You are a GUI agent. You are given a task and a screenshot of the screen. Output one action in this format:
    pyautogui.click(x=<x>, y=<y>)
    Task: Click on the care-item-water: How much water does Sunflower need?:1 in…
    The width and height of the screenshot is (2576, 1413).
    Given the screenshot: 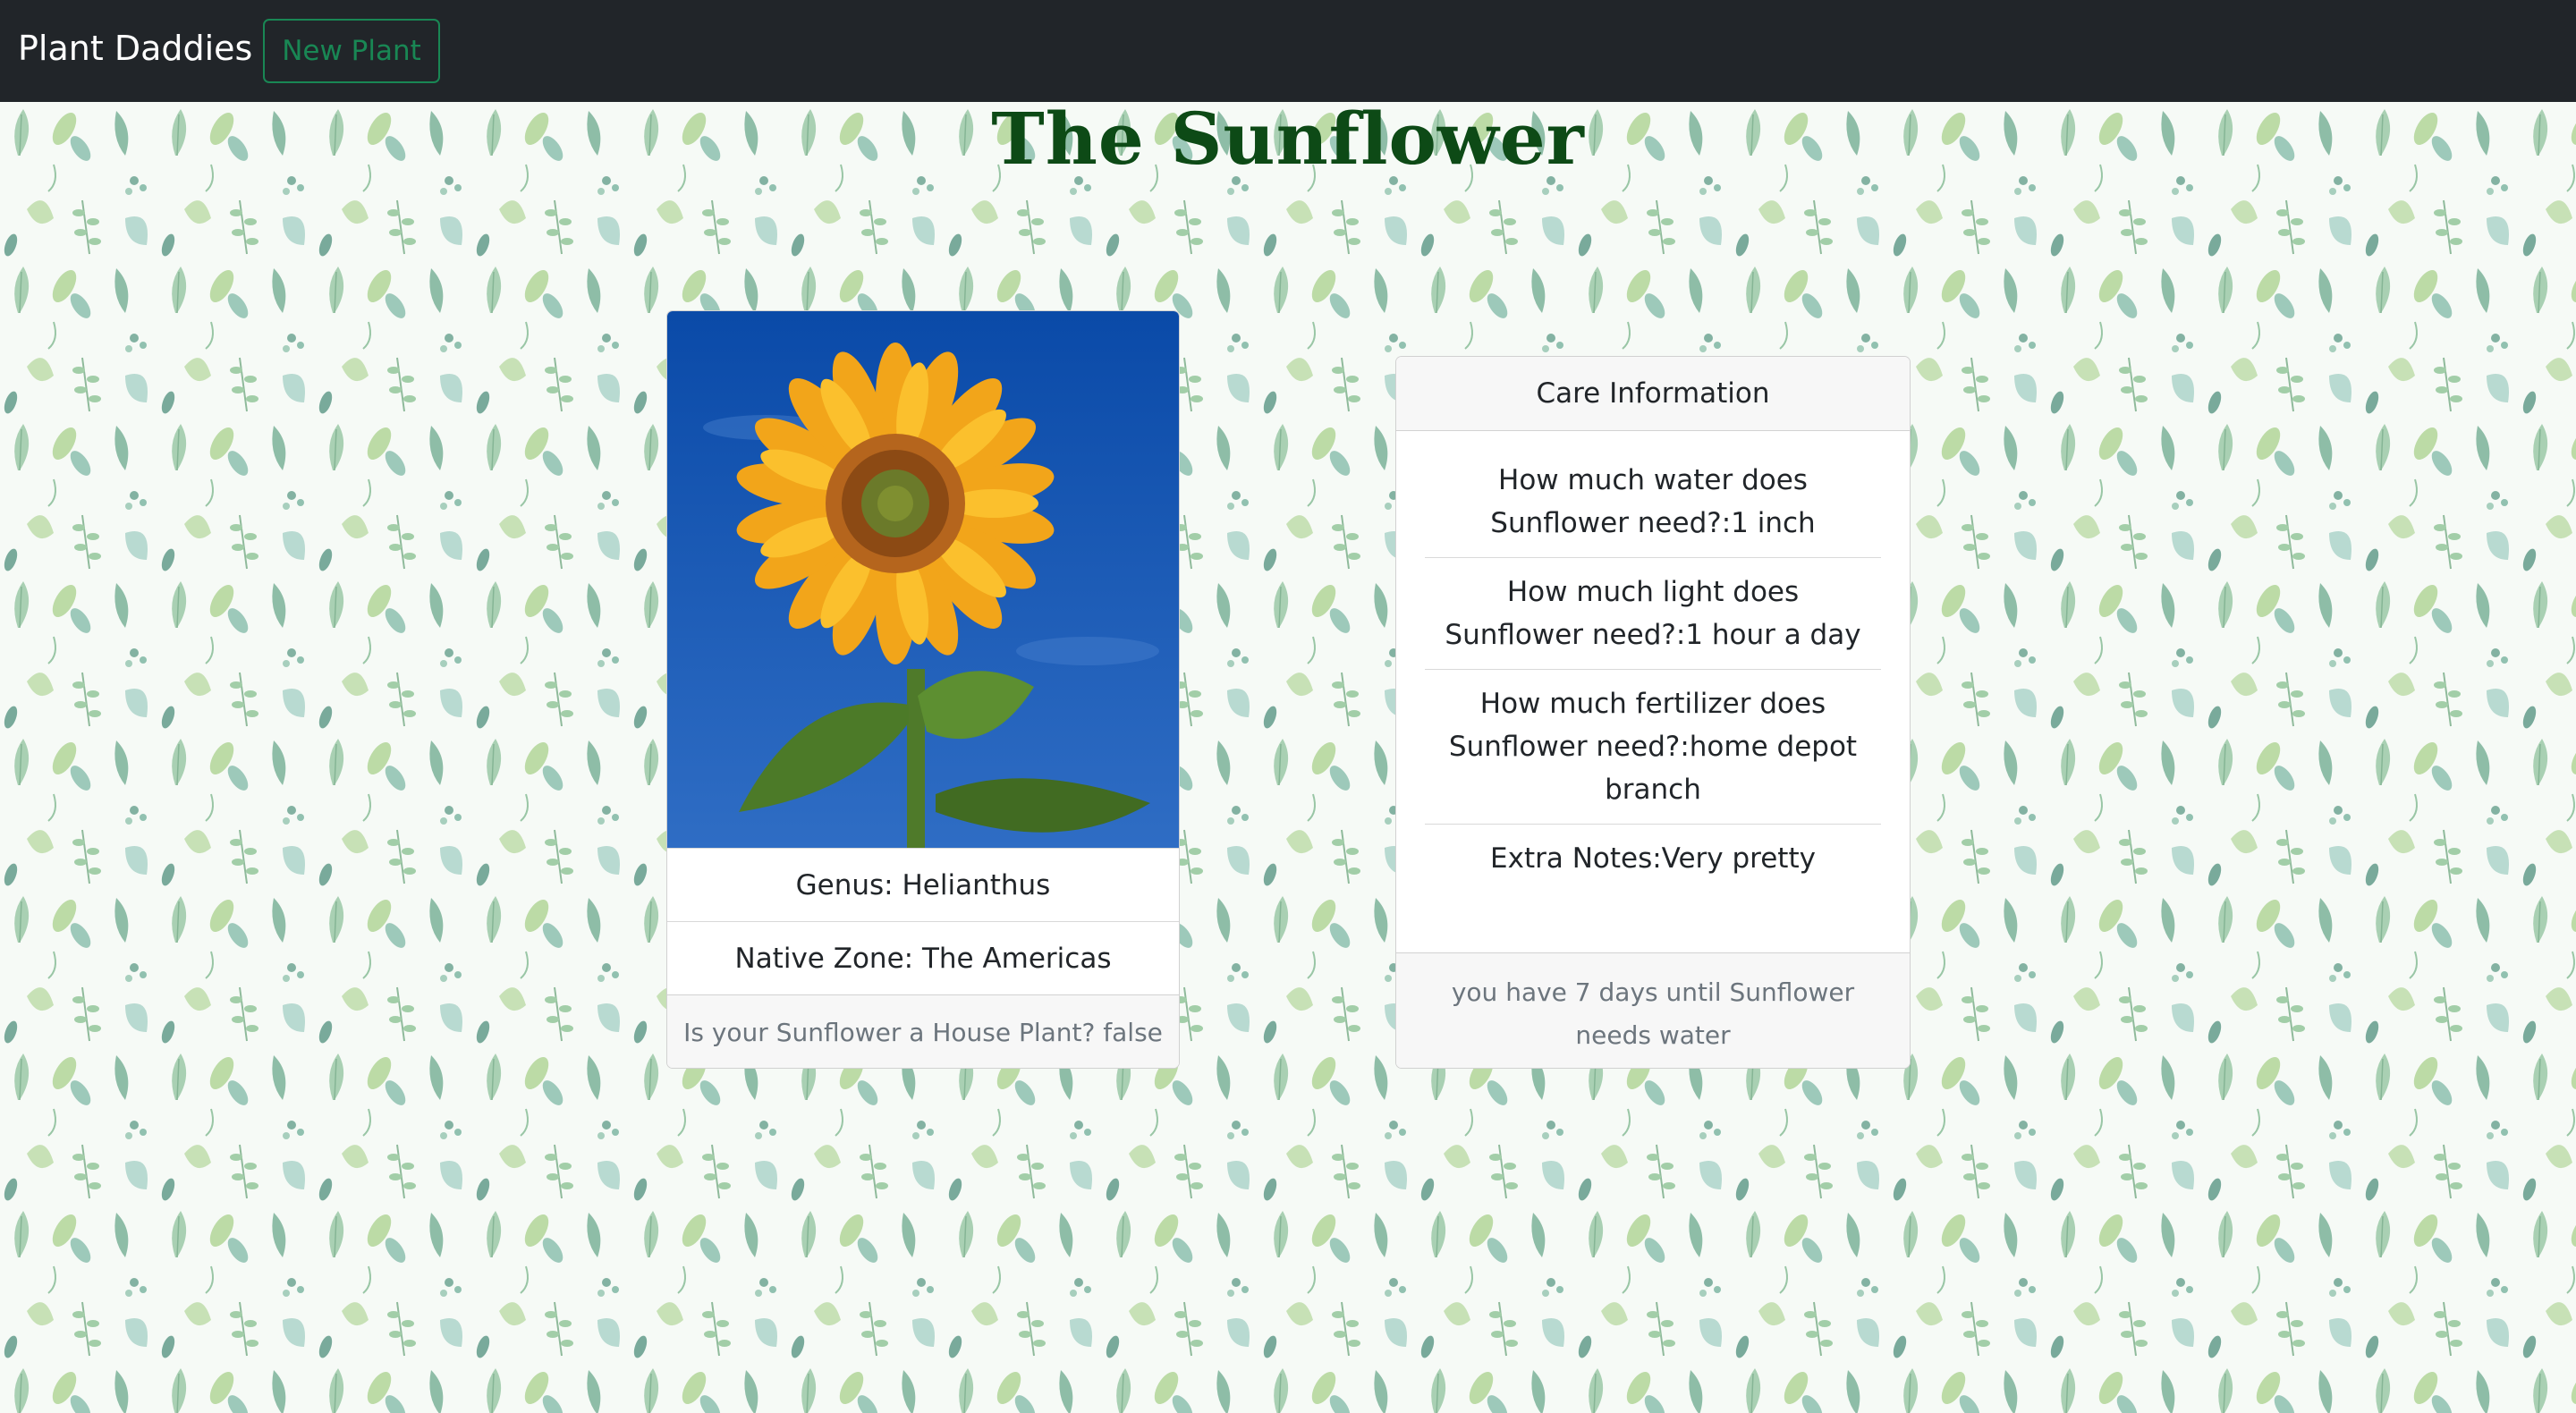 What is the action you would take?
    pyautogui.click(x=1653, y=508)
    